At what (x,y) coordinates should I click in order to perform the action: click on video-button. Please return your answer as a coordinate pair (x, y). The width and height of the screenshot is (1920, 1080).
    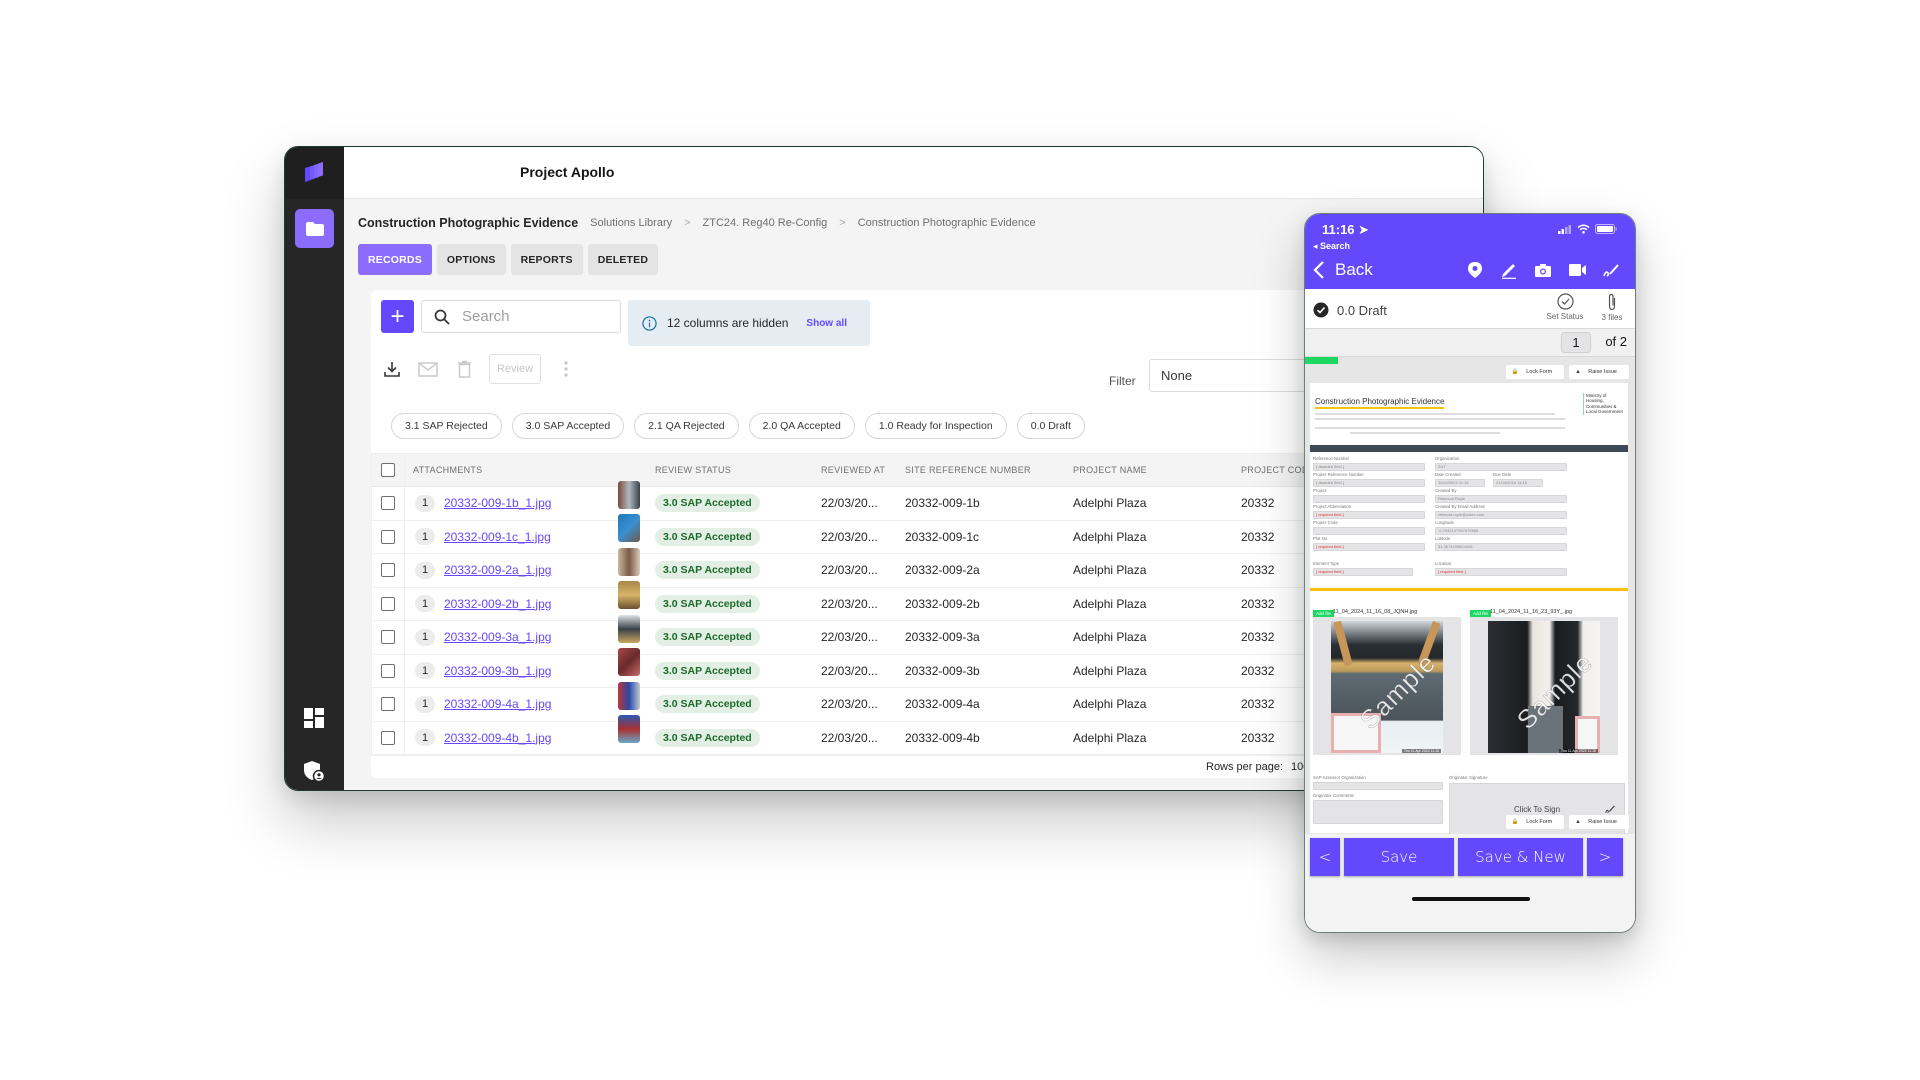
    Looking at the image, I should click on (1577, 270).